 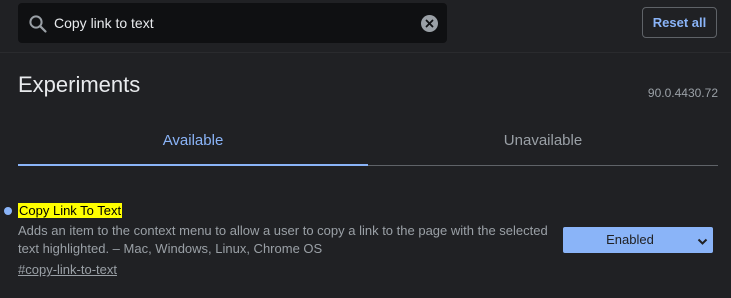 What do you see at coordinates (679, 22) in the screenshot?
I see `reset-all-button: Reset all` at bounding box center [679, 22].